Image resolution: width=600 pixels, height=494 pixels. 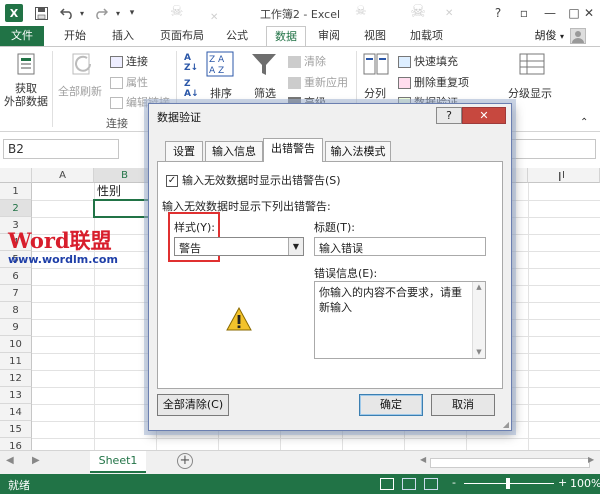 What do you see at coordinates (137, 61) in the screenshot?
I see `connections-label: 连接` at bounding box center [137, 61].